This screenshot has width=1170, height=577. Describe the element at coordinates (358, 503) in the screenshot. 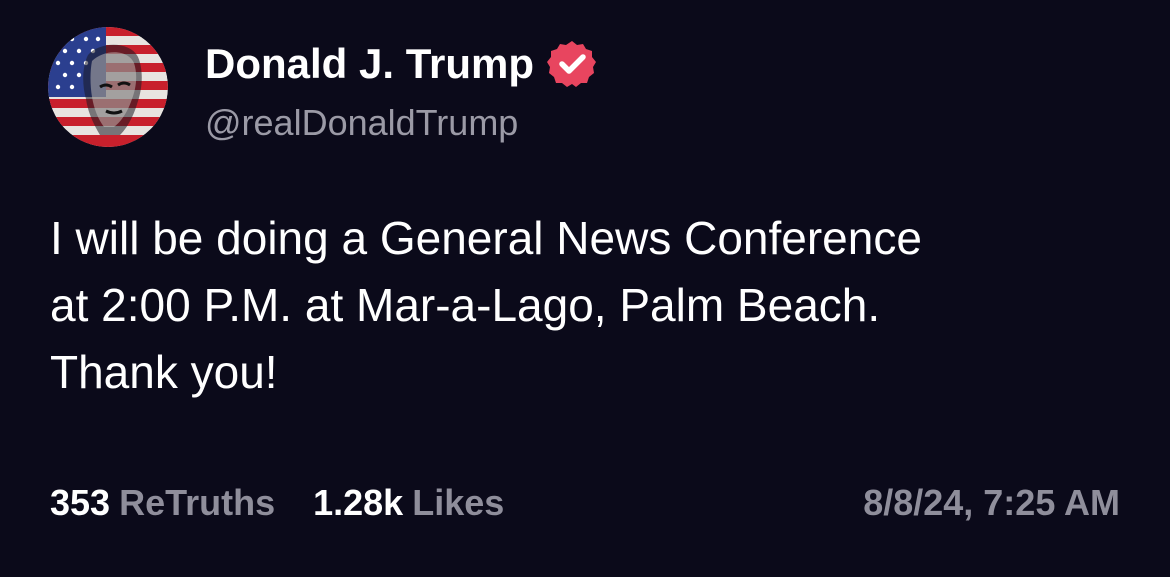

I see `likes-count: 1.28k` at that location.